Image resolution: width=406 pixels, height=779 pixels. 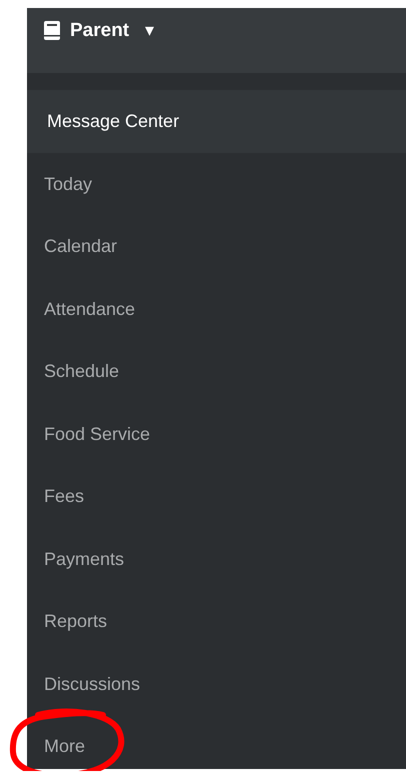 I want to click on sidebar-item: Schedule, so click(x=82, y=371).